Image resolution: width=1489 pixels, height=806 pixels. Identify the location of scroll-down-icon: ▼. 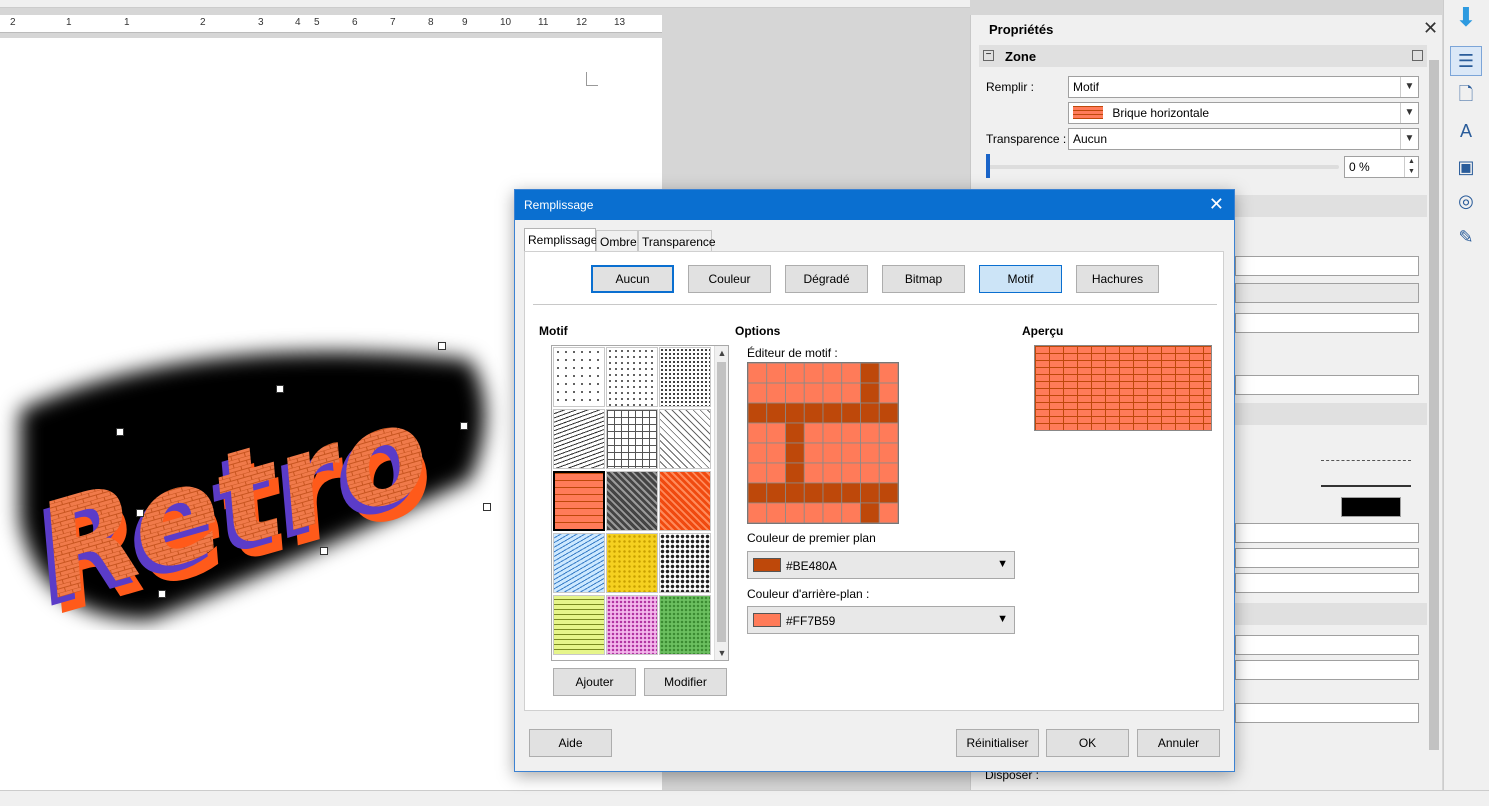
(722, 653).